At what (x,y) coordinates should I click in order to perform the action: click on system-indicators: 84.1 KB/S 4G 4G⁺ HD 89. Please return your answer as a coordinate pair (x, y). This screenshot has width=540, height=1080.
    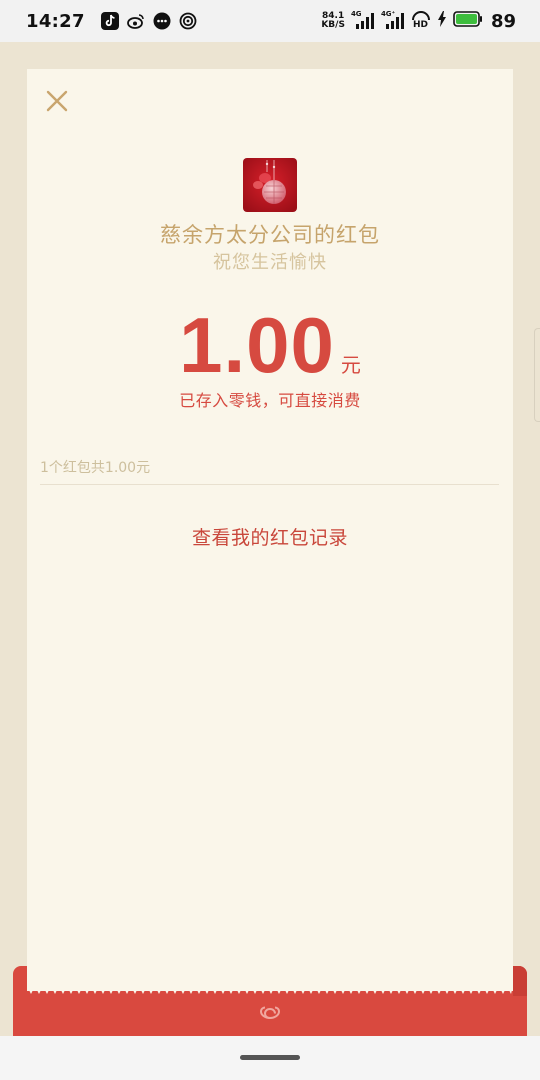
    Looking at the image, I should click on (418, 21).